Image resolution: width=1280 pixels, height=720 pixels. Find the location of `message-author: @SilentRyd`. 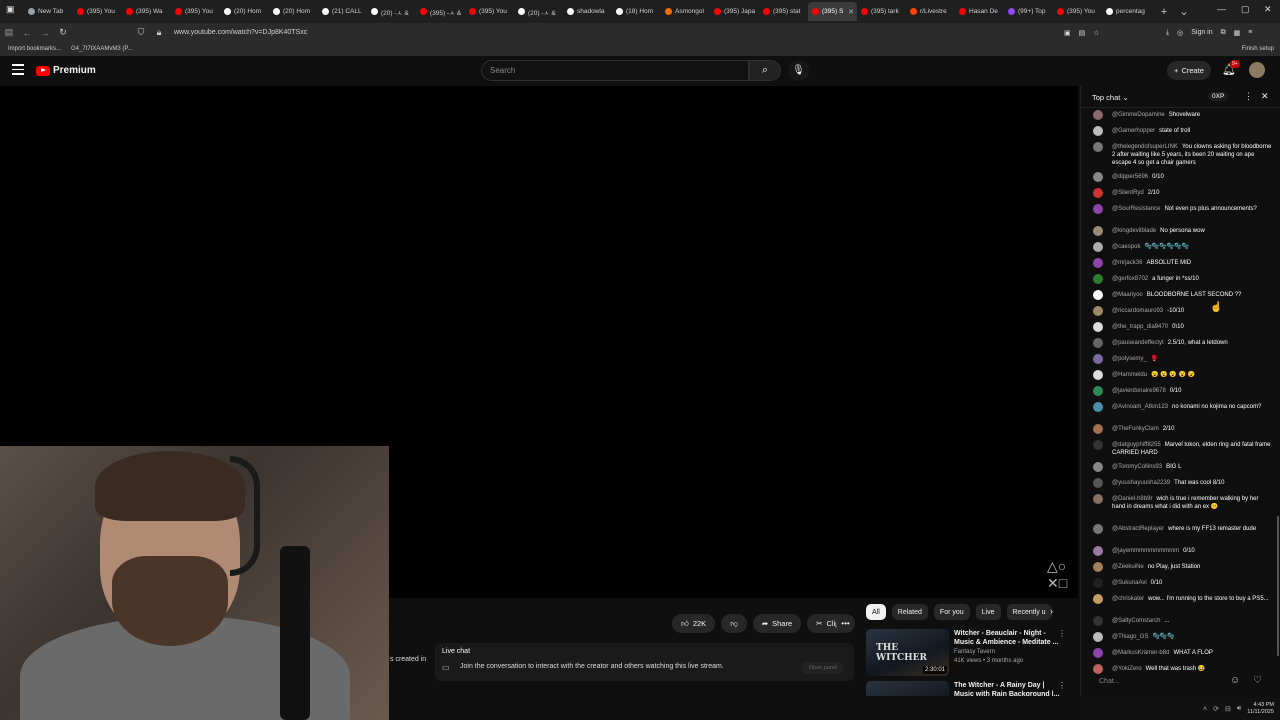

message-author: @SilentRyd is located at coordinates (1128, 193).